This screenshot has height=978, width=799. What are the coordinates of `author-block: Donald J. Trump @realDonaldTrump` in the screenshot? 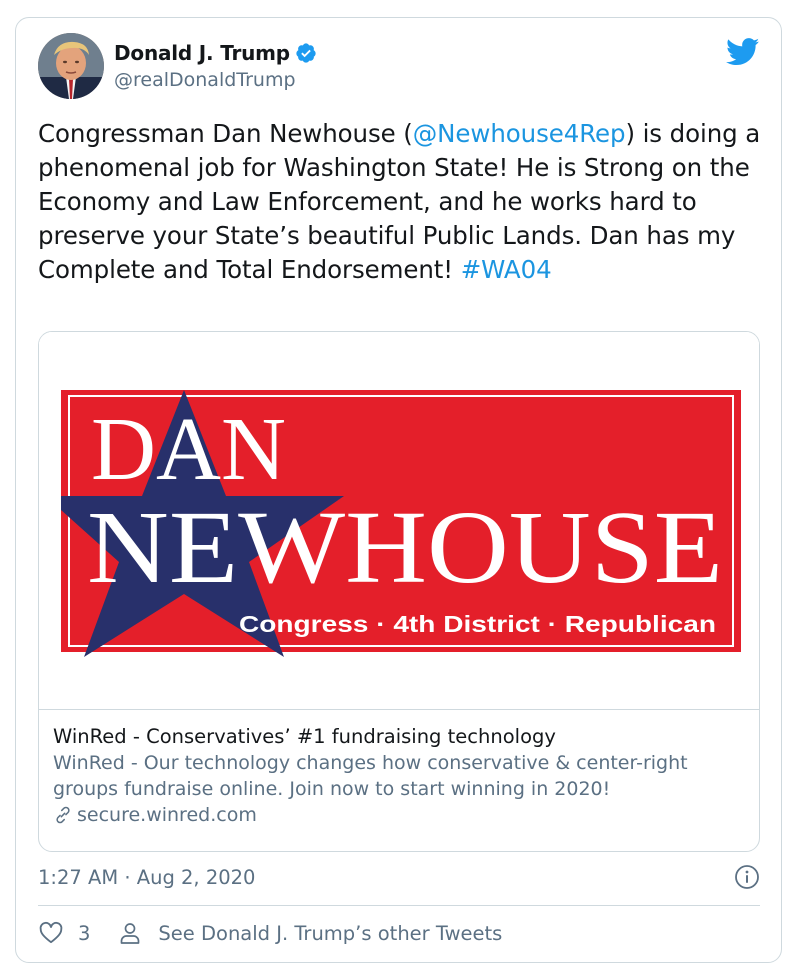 It's located at (215, 65).